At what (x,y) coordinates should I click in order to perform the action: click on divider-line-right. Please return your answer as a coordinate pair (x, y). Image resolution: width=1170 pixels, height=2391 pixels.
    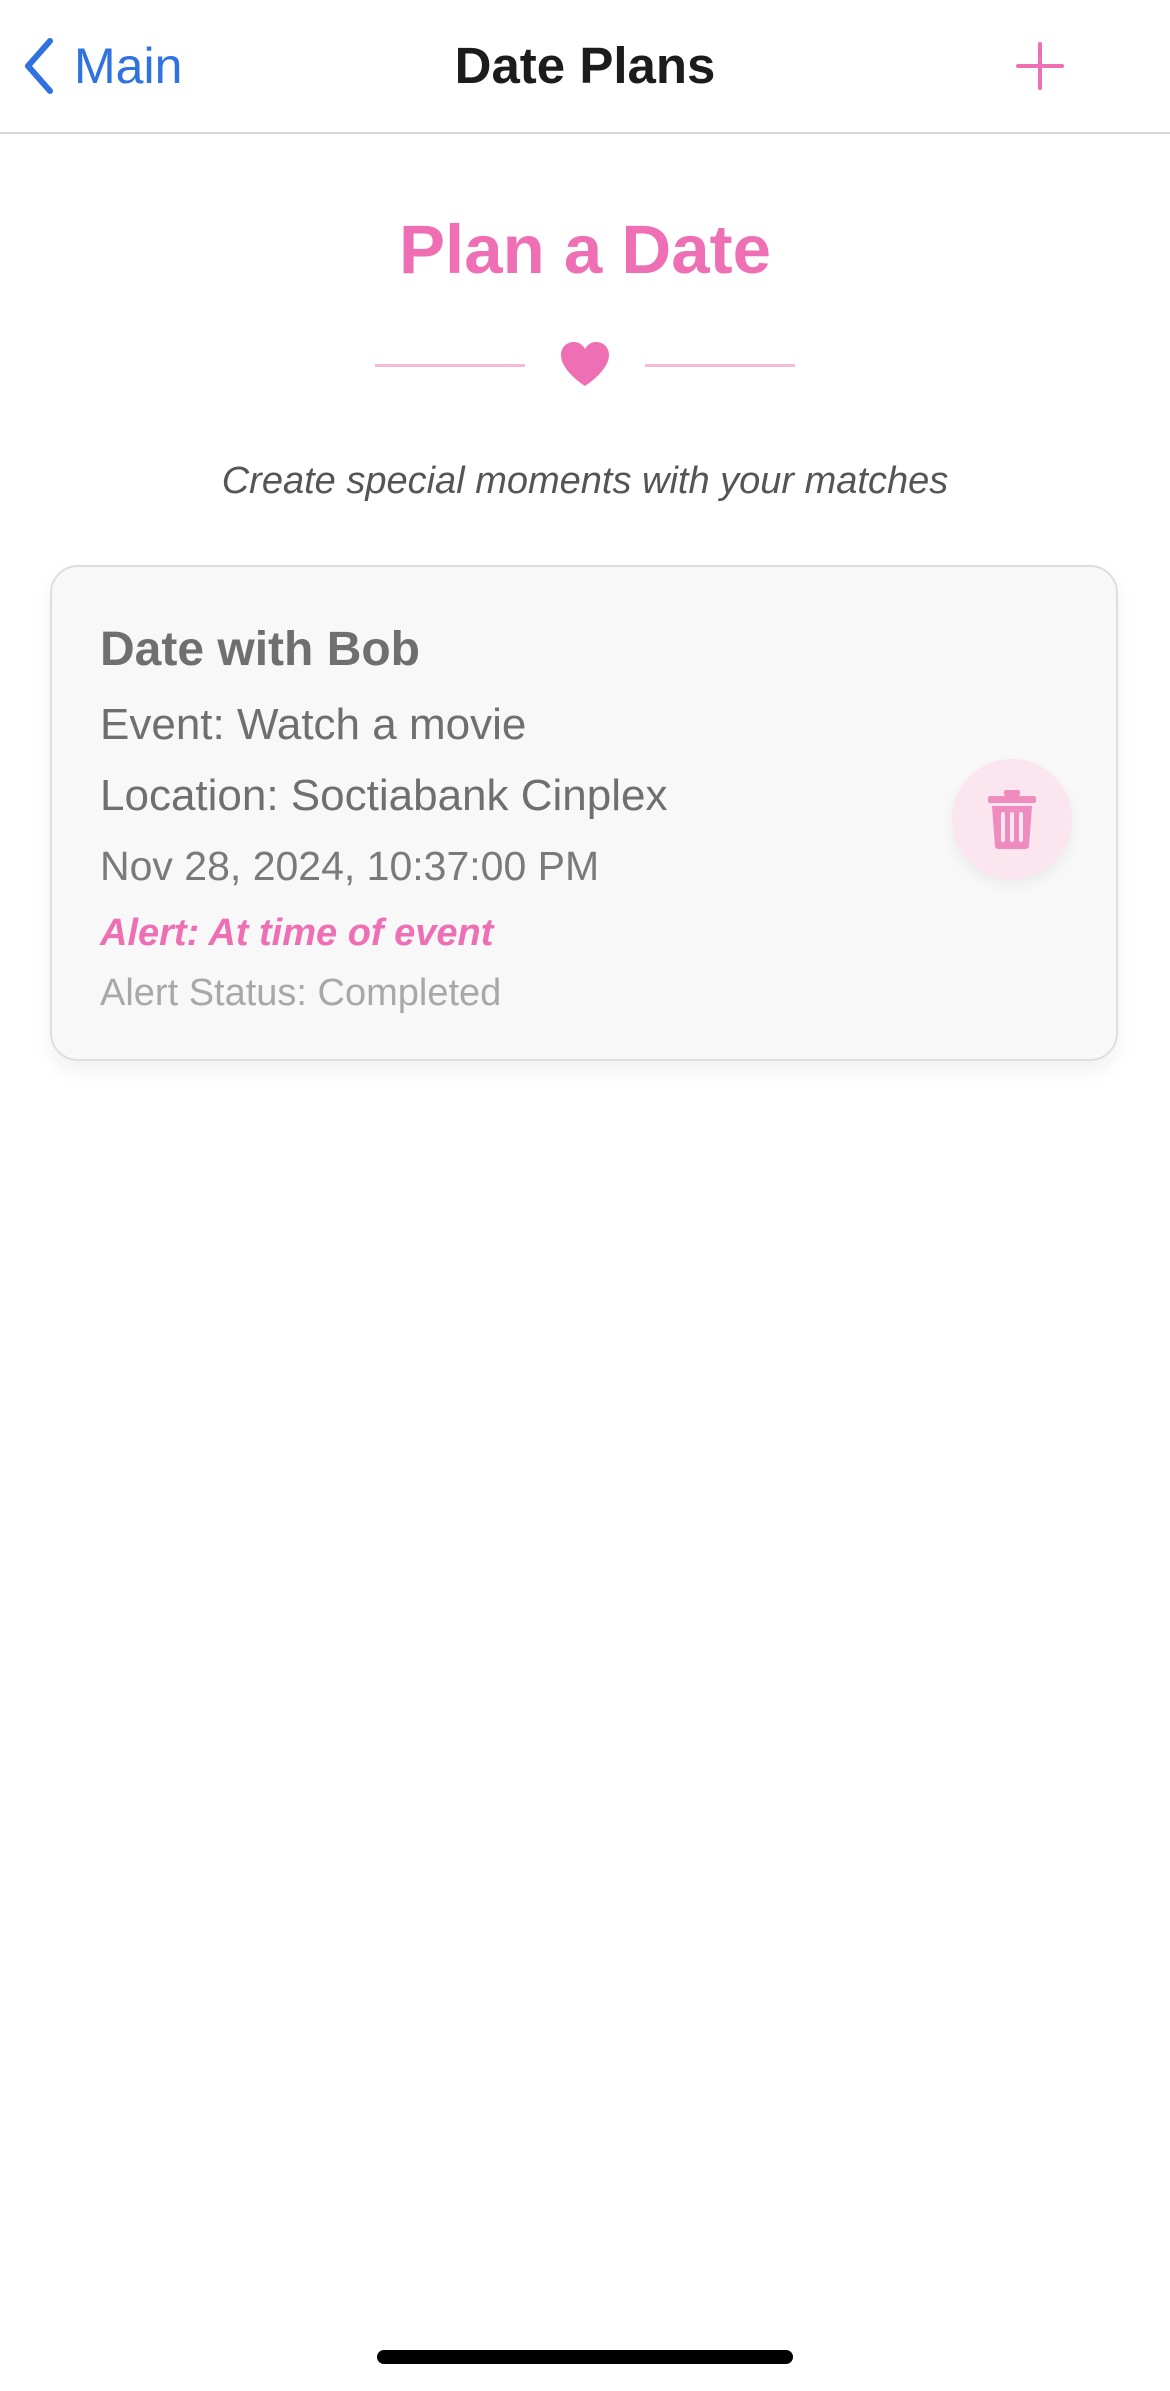
    Looking at the image, I should click on (720, 365).